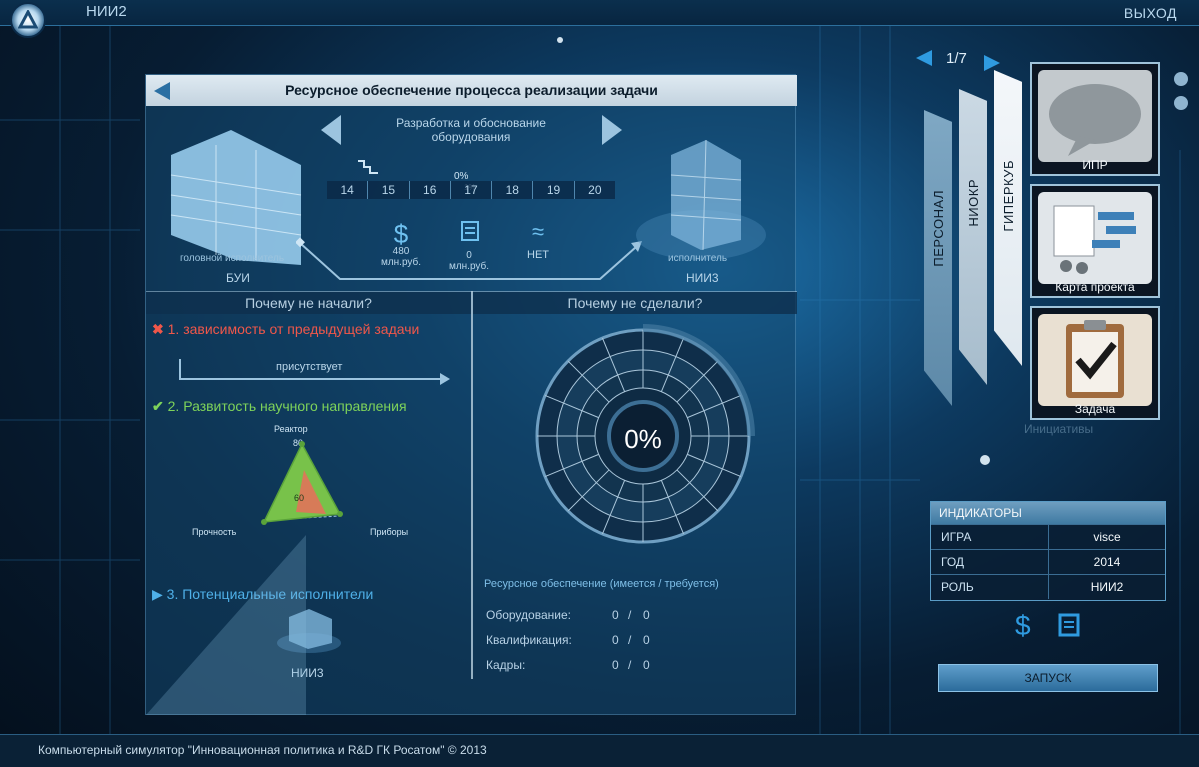 This screenshot has height=767, width=1199. What do you see at coordinates (595, 190) in the screenshot?
I see `timeline-tick: 20` at bounding box center [595, 190].